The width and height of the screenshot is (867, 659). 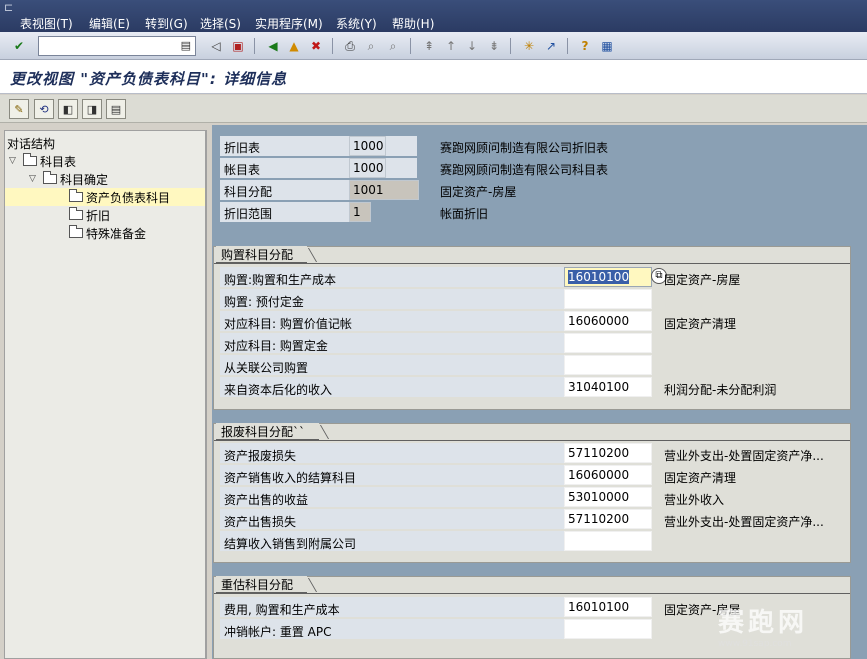 I want to click on offset-replacement-apc-field, so click(x=608, y=629).